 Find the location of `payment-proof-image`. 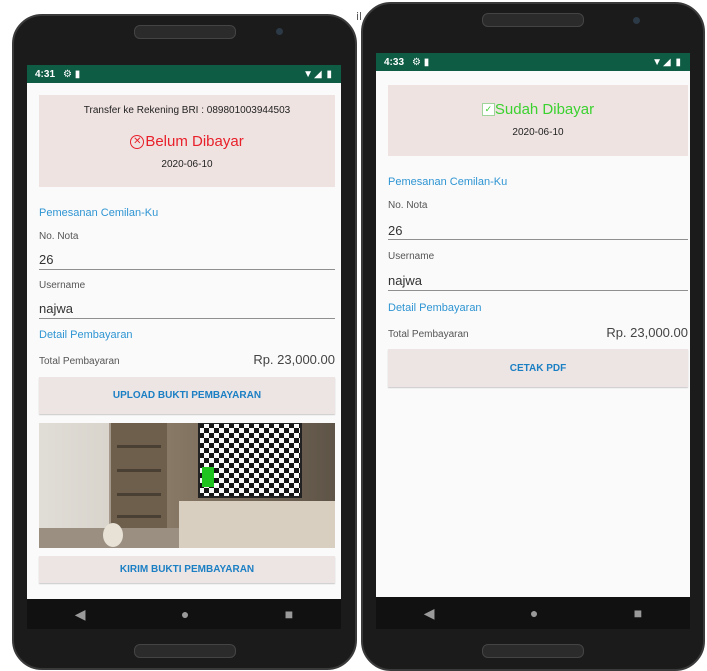

payment-proof-image is located at coordinates (187, 485).